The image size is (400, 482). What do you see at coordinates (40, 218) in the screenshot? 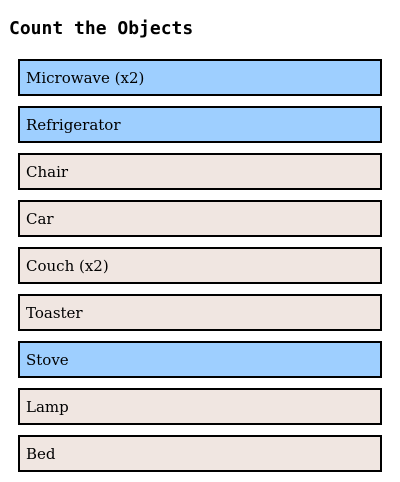
I see `object-item-label: Car` at bounding box center [40, 218].